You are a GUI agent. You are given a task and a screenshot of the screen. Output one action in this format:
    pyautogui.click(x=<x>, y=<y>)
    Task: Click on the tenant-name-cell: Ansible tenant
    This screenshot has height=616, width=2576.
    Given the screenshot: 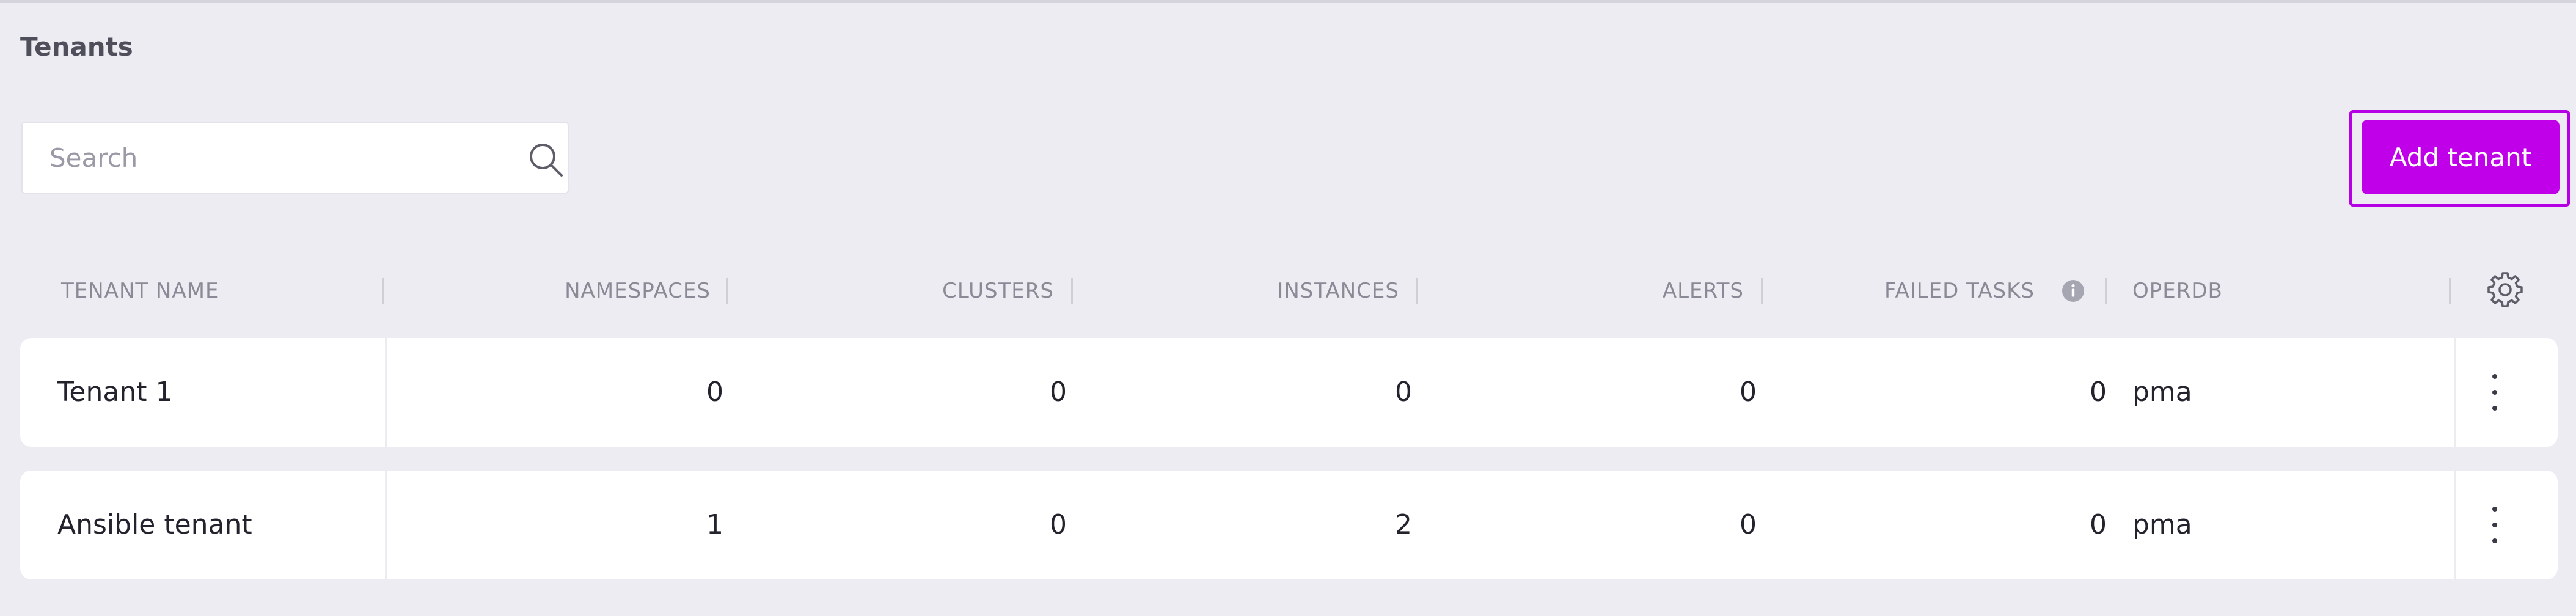 What is the action you would take?
    pyautogui.click(x=154, y=525)
    